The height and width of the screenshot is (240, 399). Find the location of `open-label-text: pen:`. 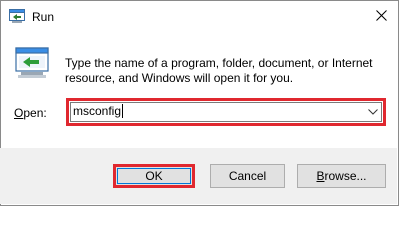

open-label-text: pen: is located at coordinates (35, 113).